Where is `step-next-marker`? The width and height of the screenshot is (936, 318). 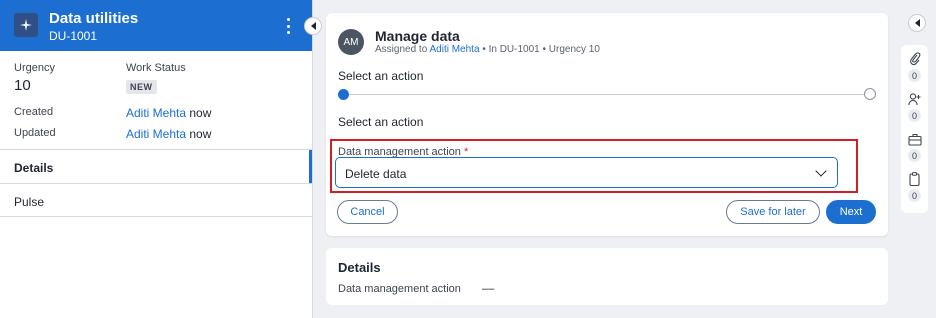 step-next-marker is located at coordinates (870, 94).